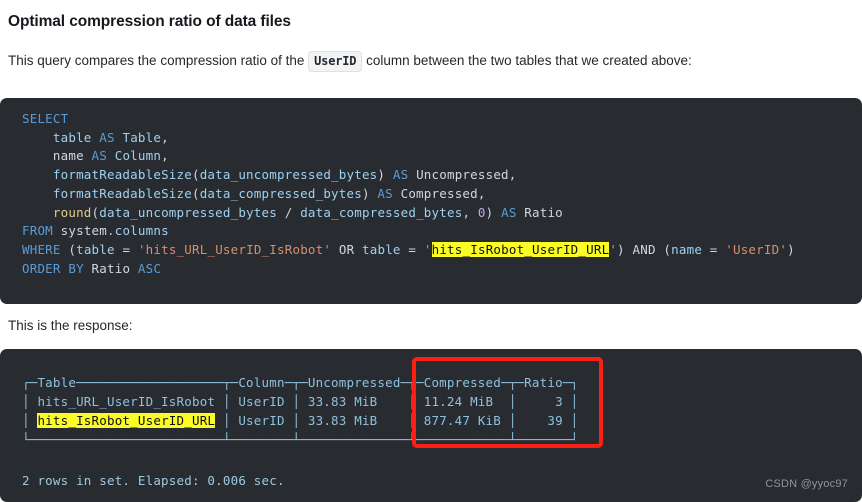 This screenshot has height=502, width=862. What do you see at coordinates (520, 249) in the screenshot?
I see `sql-highlight-table-name: hits_IsRobot_UserID_URL` at bounding box center [520, 249].